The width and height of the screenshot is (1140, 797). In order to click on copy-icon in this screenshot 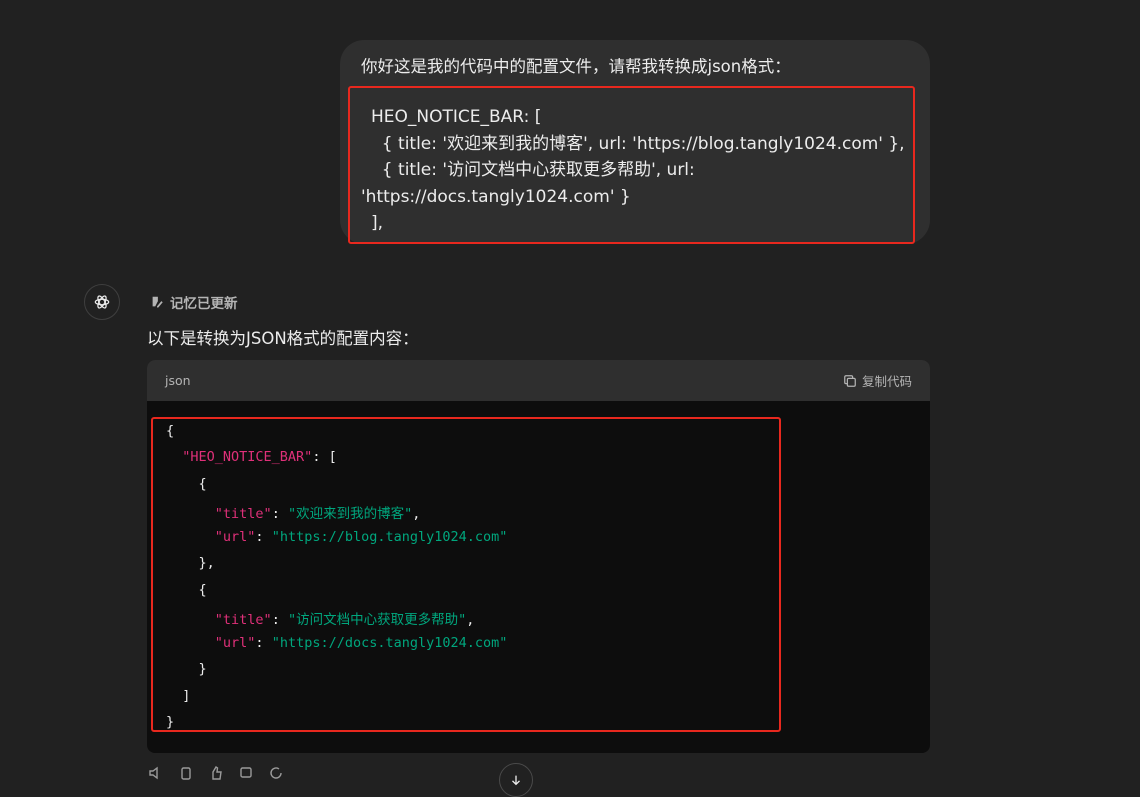, I will do `click(850, 380)`.